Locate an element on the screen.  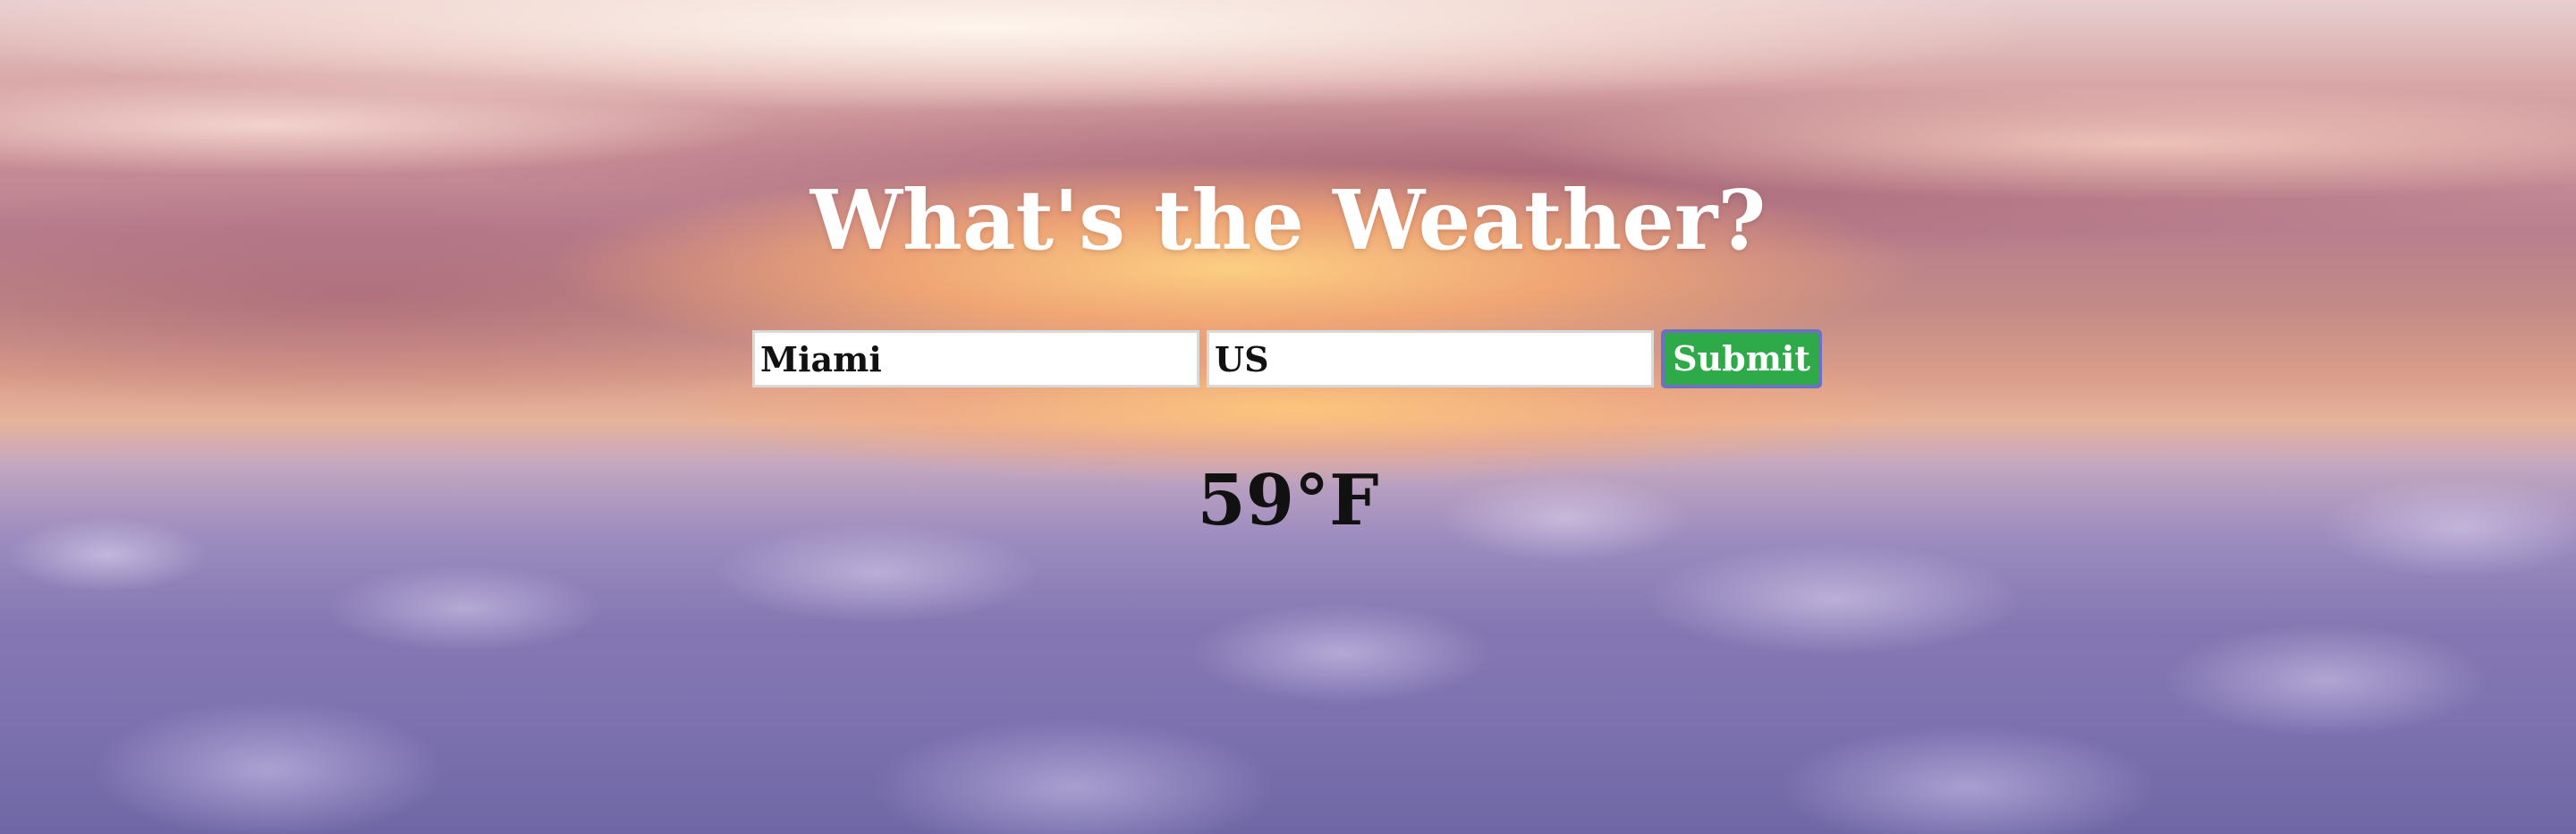
page-title: What's the Weather? is located at coordinates (1288, 220).